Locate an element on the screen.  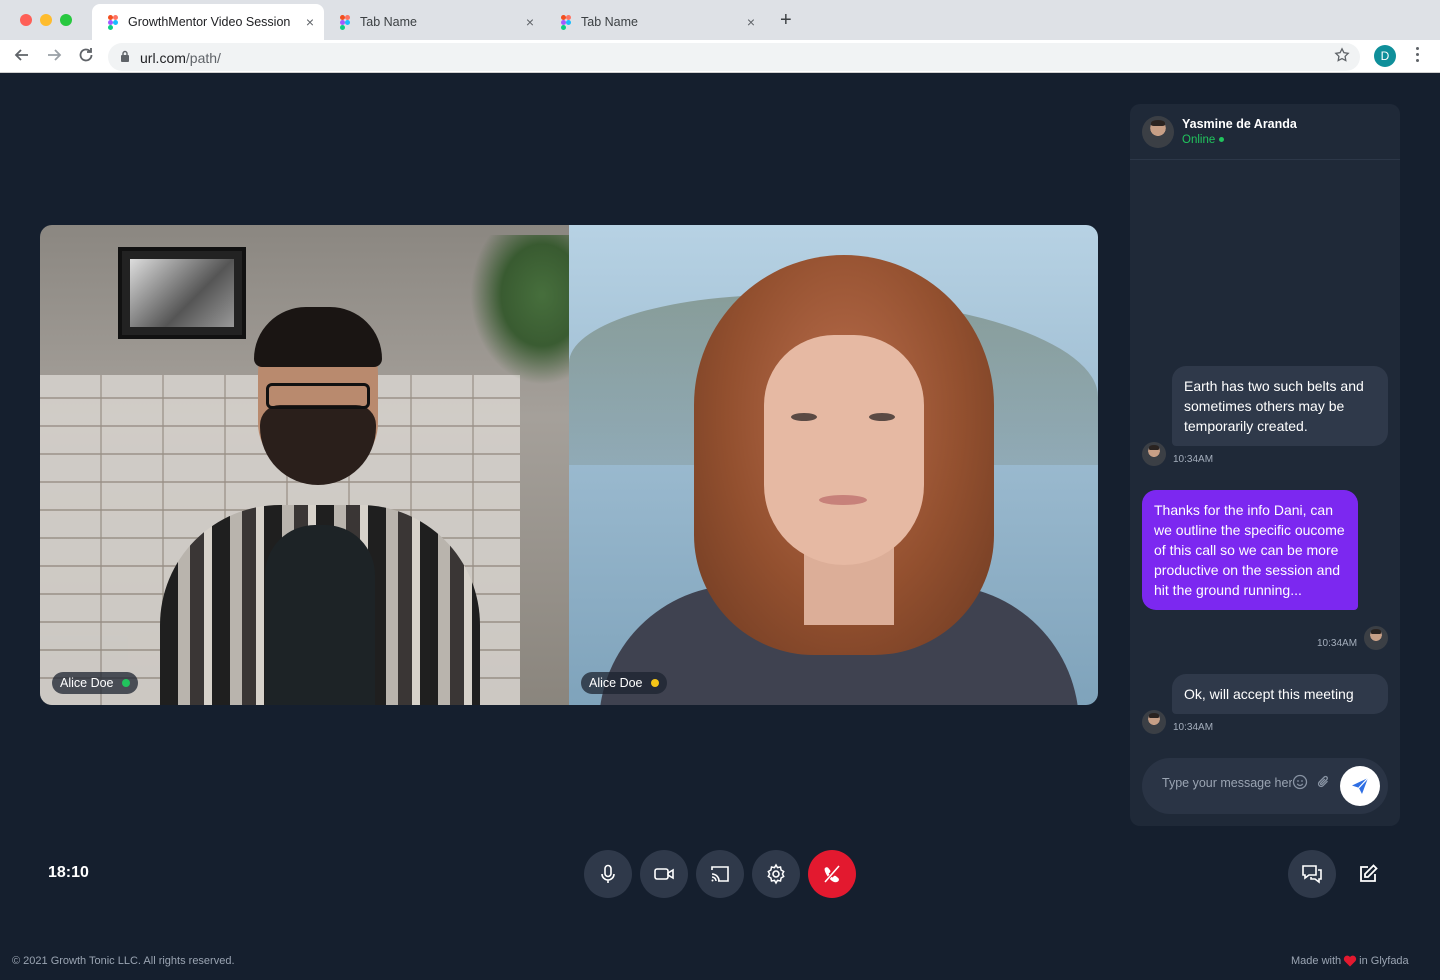
microphone-button is located at coordinates (608, 874).